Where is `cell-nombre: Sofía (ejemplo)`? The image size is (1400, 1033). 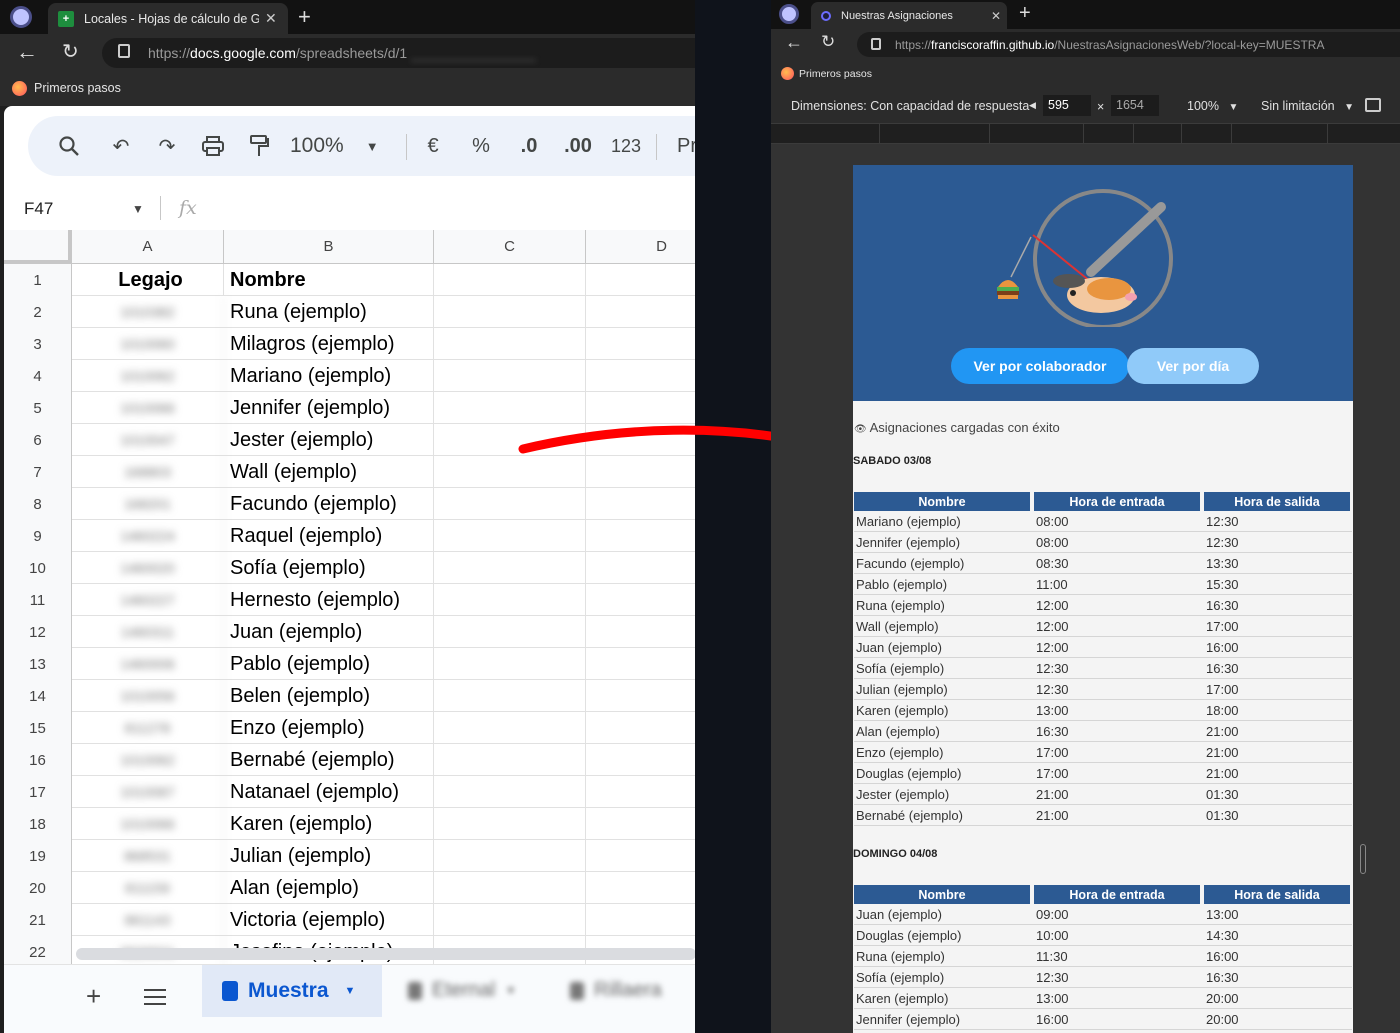
cell-nombre: Sofía (ejemplo) is located at coordinates (329, 568).